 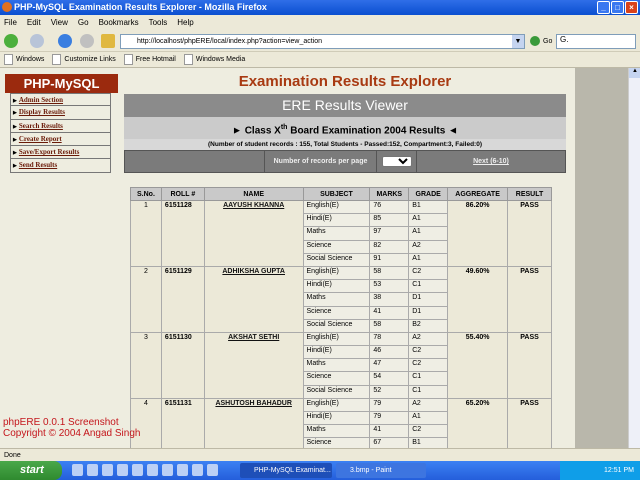 I want to click on back-icon, so click(x=11, y=41).